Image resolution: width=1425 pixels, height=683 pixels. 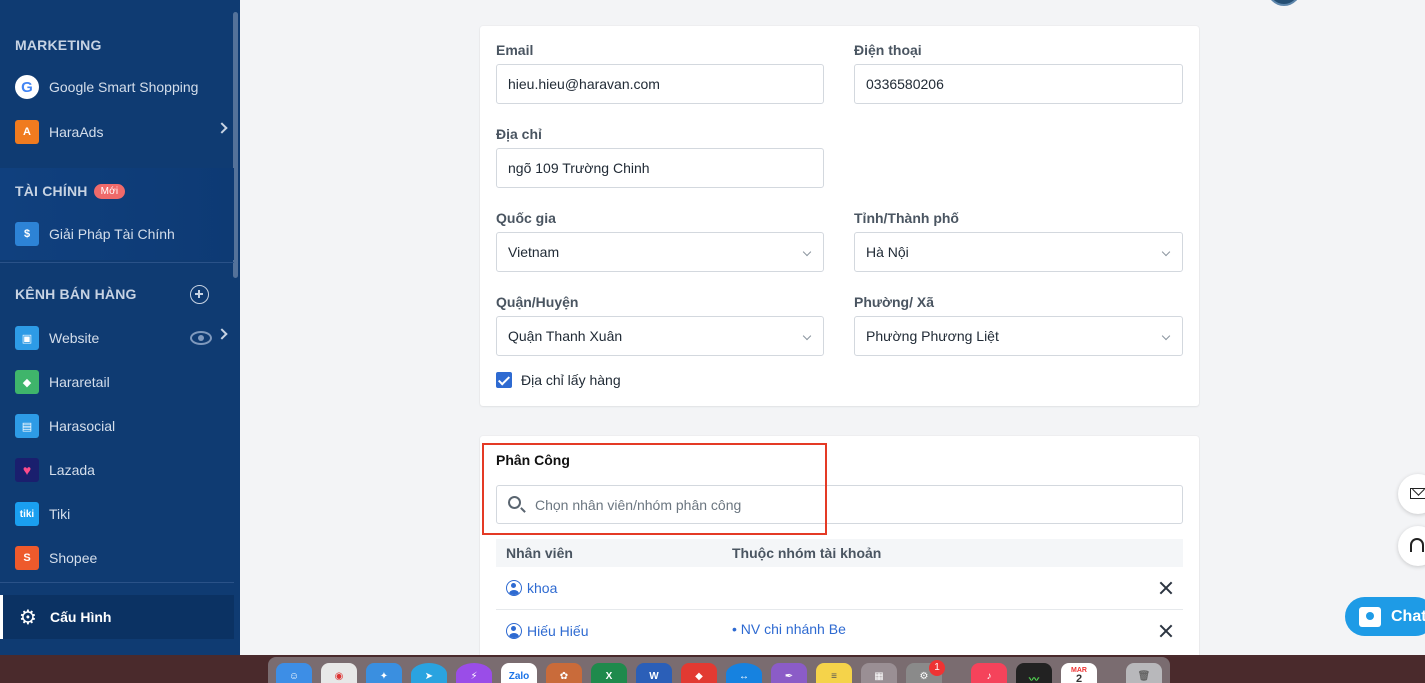 I want to click on sidebar-item-harasocial: ▤ Harasocial, so click(x=117, y=426).